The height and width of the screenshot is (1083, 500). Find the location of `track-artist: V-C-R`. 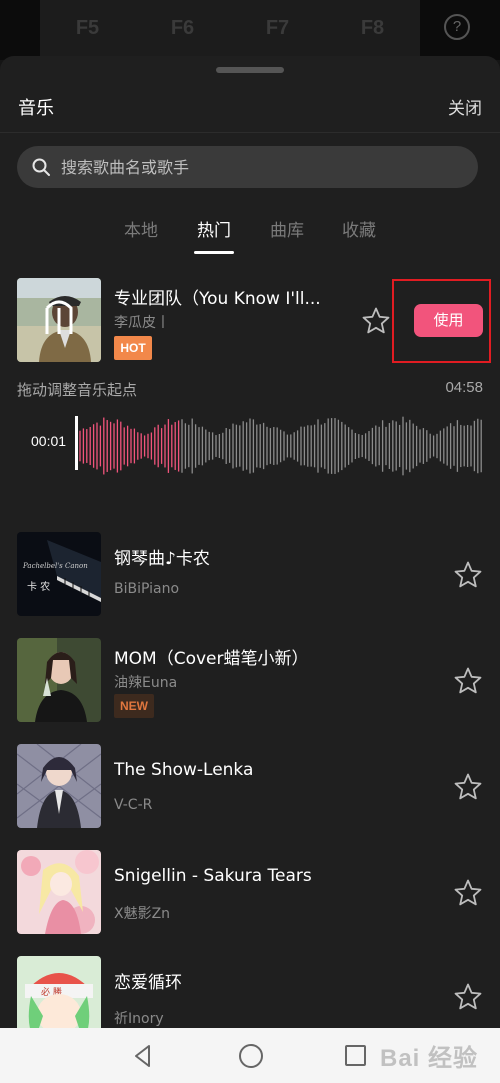

track-artist: V-C-R is located at coordinates (133, 805).